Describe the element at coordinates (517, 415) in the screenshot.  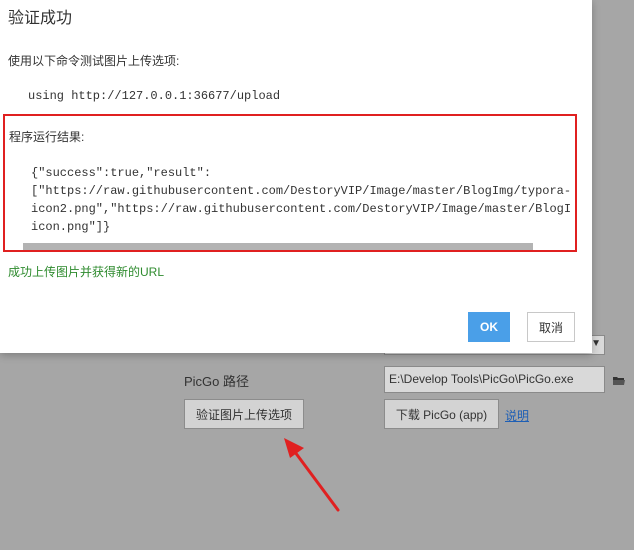
I see `help-link: 说明` at that location.